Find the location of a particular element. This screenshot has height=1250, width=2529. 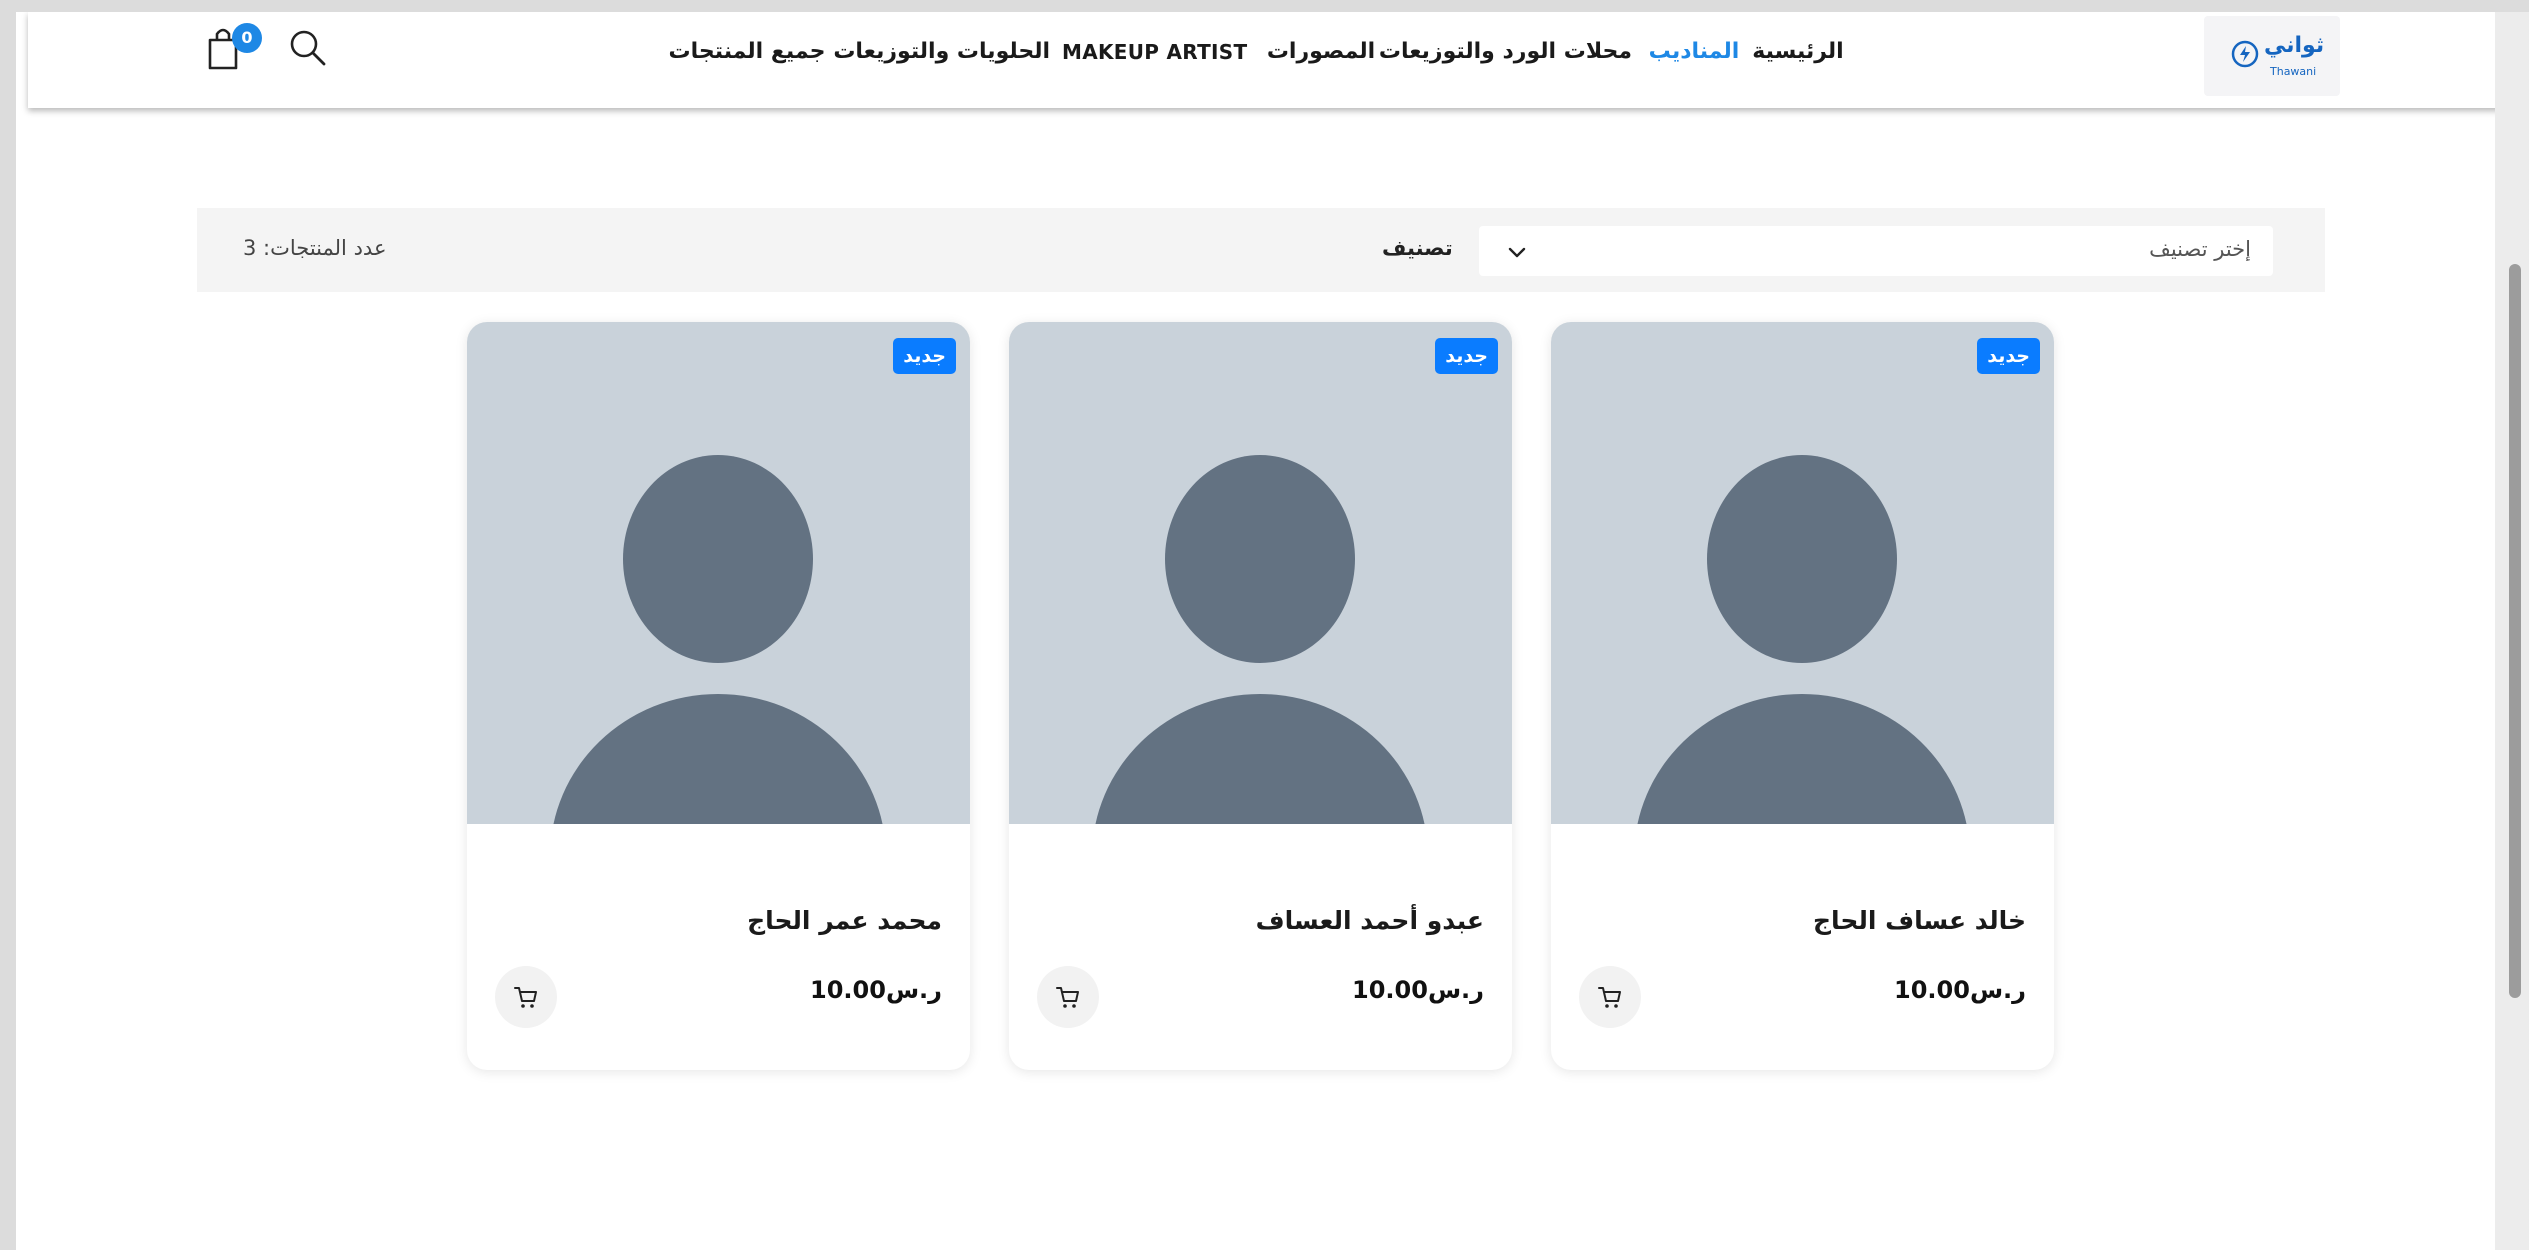

scrollbar-thumb is located at coordinates (2515, 631).